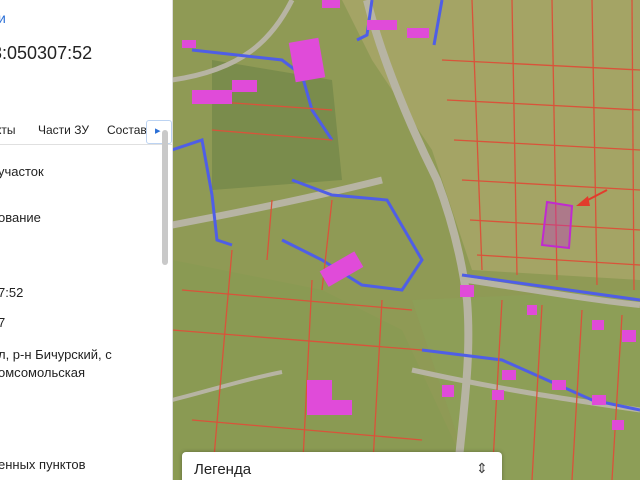 The width and height of the screenshot is (640, 480). I want to click on panel-scrollbar, so click(165, 300).